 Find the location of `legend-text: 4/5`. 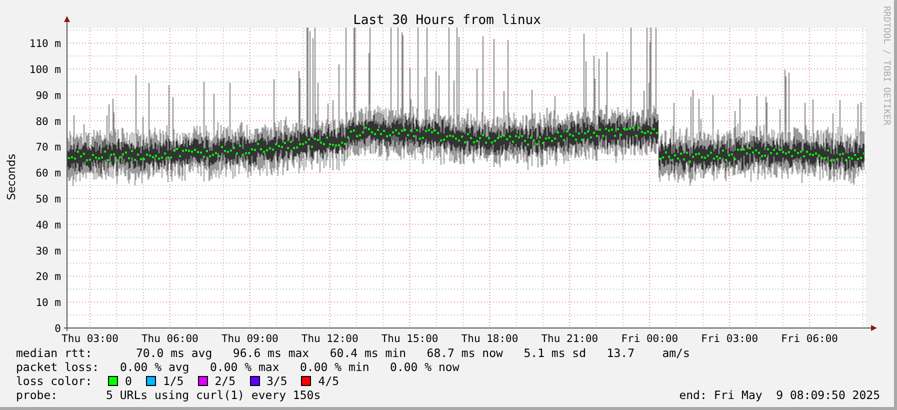

legend-text: 4/5 is located at coordinates (329, 381).